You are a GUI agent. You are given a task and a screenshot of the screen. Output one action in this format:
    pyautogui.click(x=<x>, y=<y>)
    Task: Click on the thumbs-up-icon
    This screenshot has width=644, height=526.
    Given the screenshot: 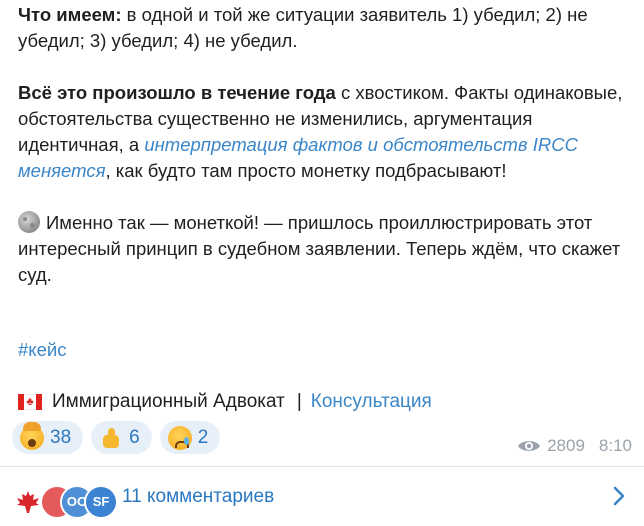 What is the action you would take?
    pyautogui.click(x=111, y=438)
    